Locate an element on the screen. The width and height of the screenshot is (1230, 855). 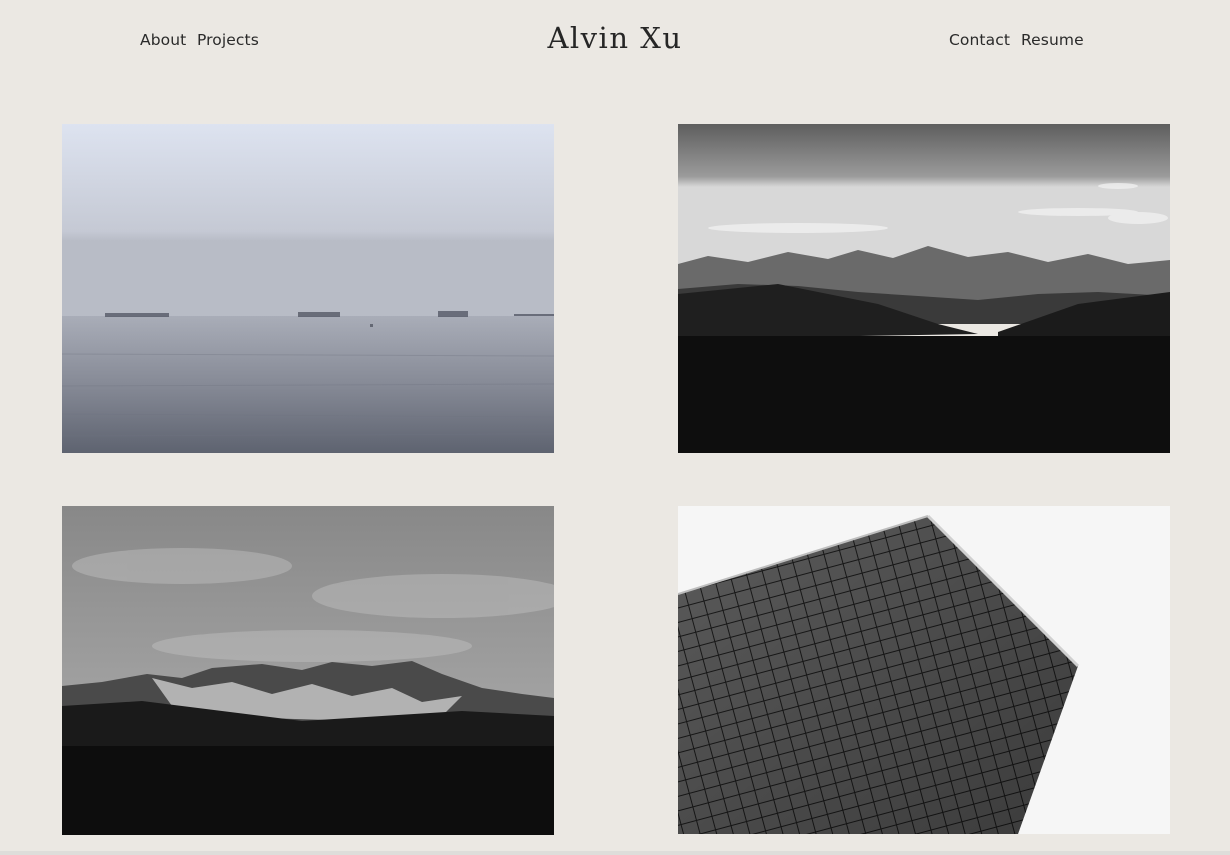
bottom-bar is located at coordinates (615, 853).